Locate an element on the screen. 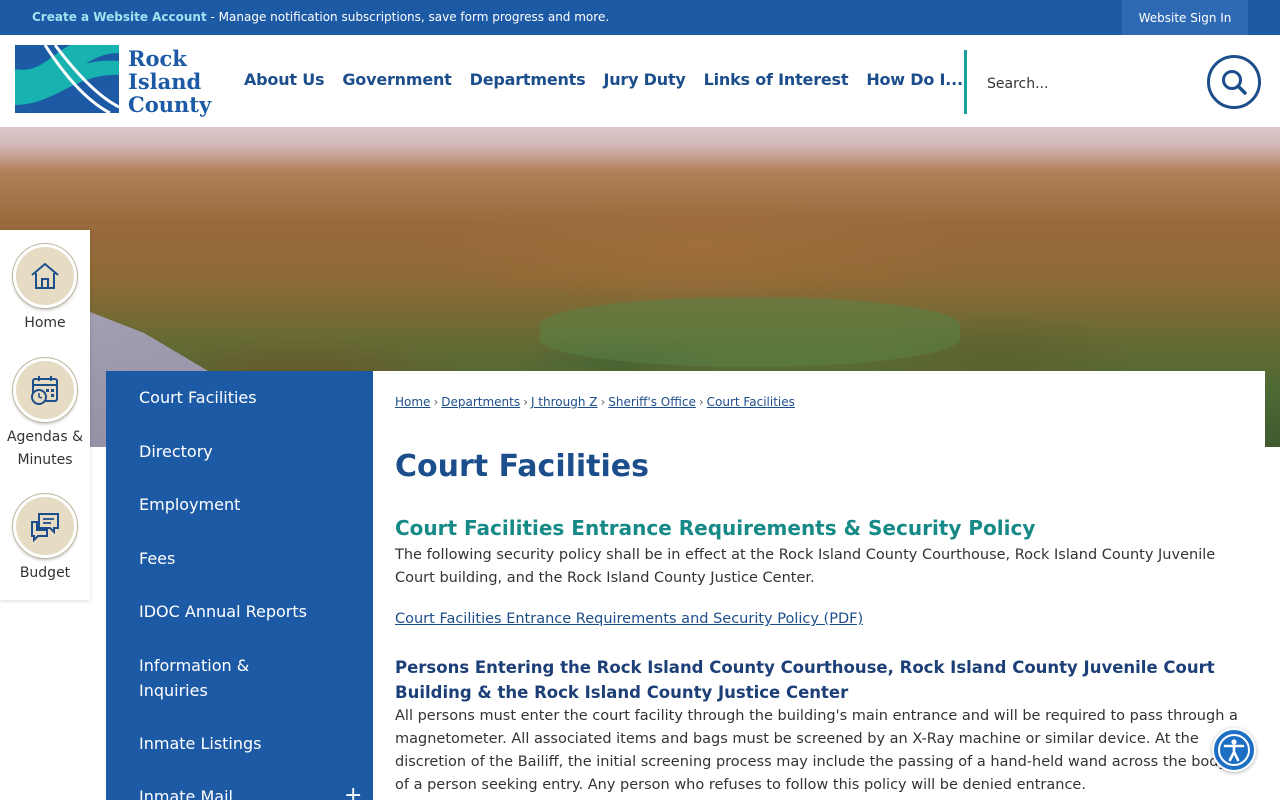 This screenshot has height=800, width=1280. expand-toggle-icon: + is located at coordinates (353, 792).